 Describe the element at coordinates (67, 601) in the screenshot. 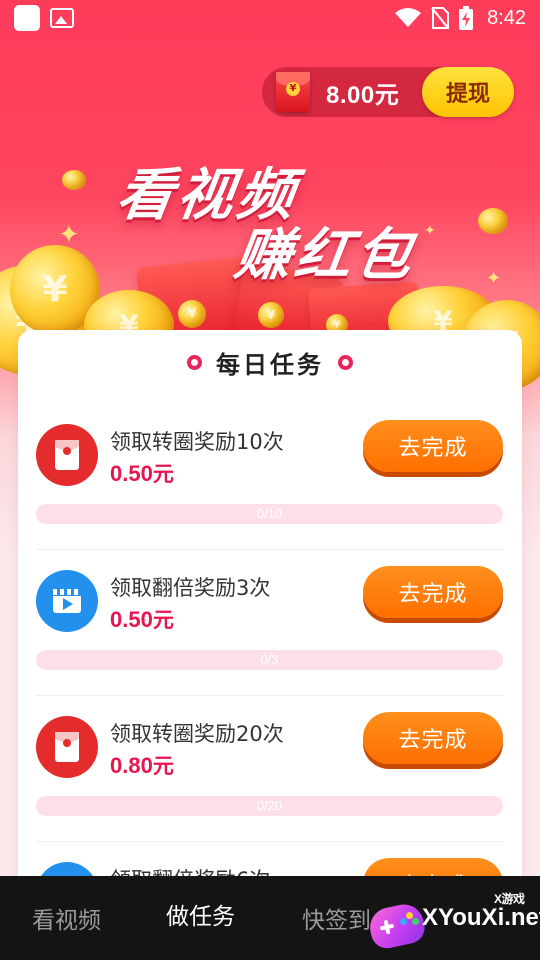

I see `video-icon` at that location.